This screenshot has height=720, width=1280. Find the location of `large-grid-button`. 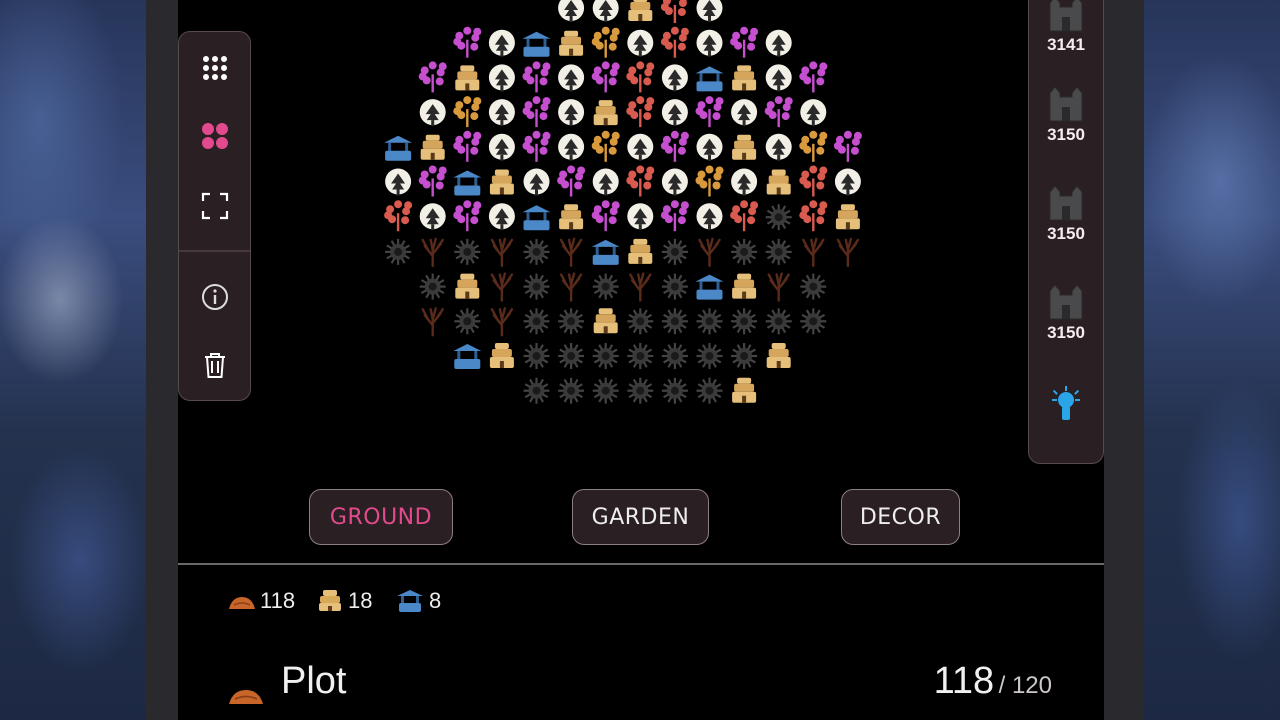

large-grid-button is located at coordinates (214, 136).